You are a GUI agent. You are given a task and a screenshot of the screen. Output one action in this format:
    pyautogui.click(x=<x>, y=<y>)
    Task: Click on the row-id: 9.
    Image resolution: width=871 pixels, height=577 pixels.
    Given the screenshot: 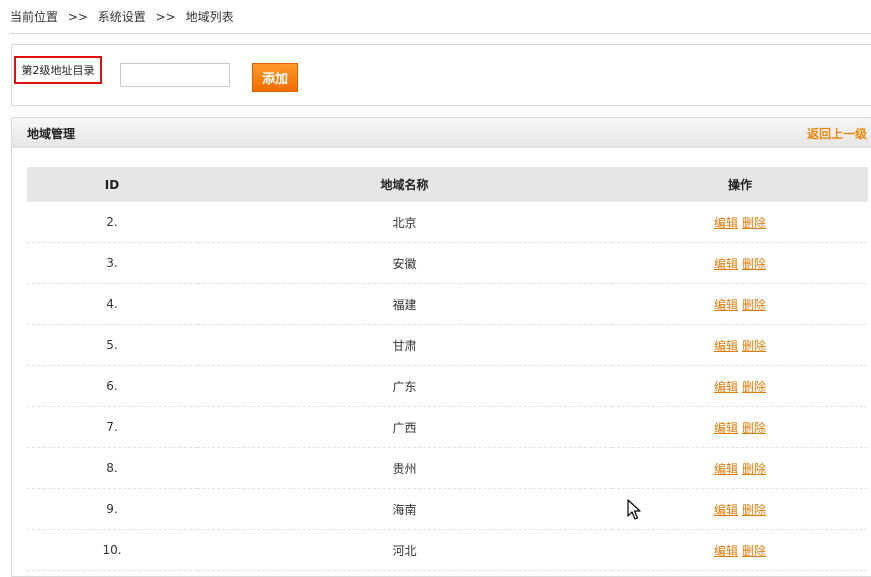 What is the action you would take?
    pyautogui.click(x=112, y=509)
    